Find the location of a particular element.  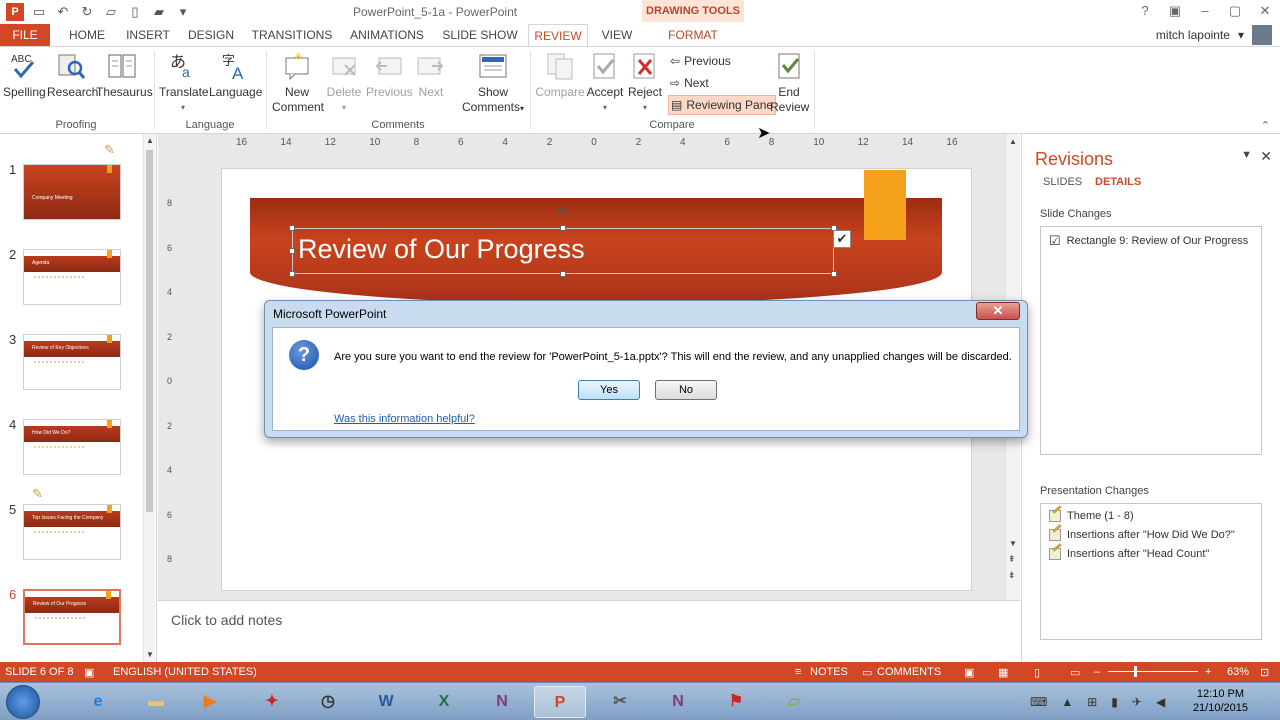

list-item: Insertions after "How Did We Do?" is located at coordinates (1142, 535).